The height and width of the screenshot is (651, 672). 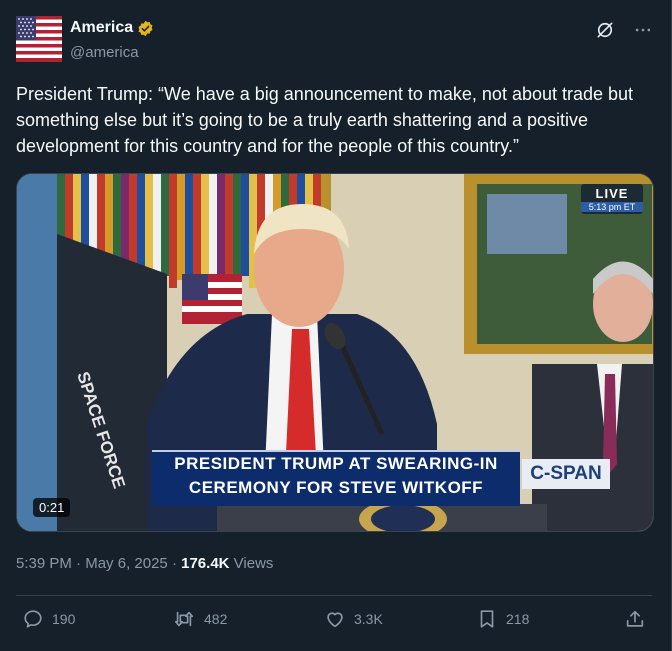 I want to click on bookmark-button: 218, so click(x=502, y=619).